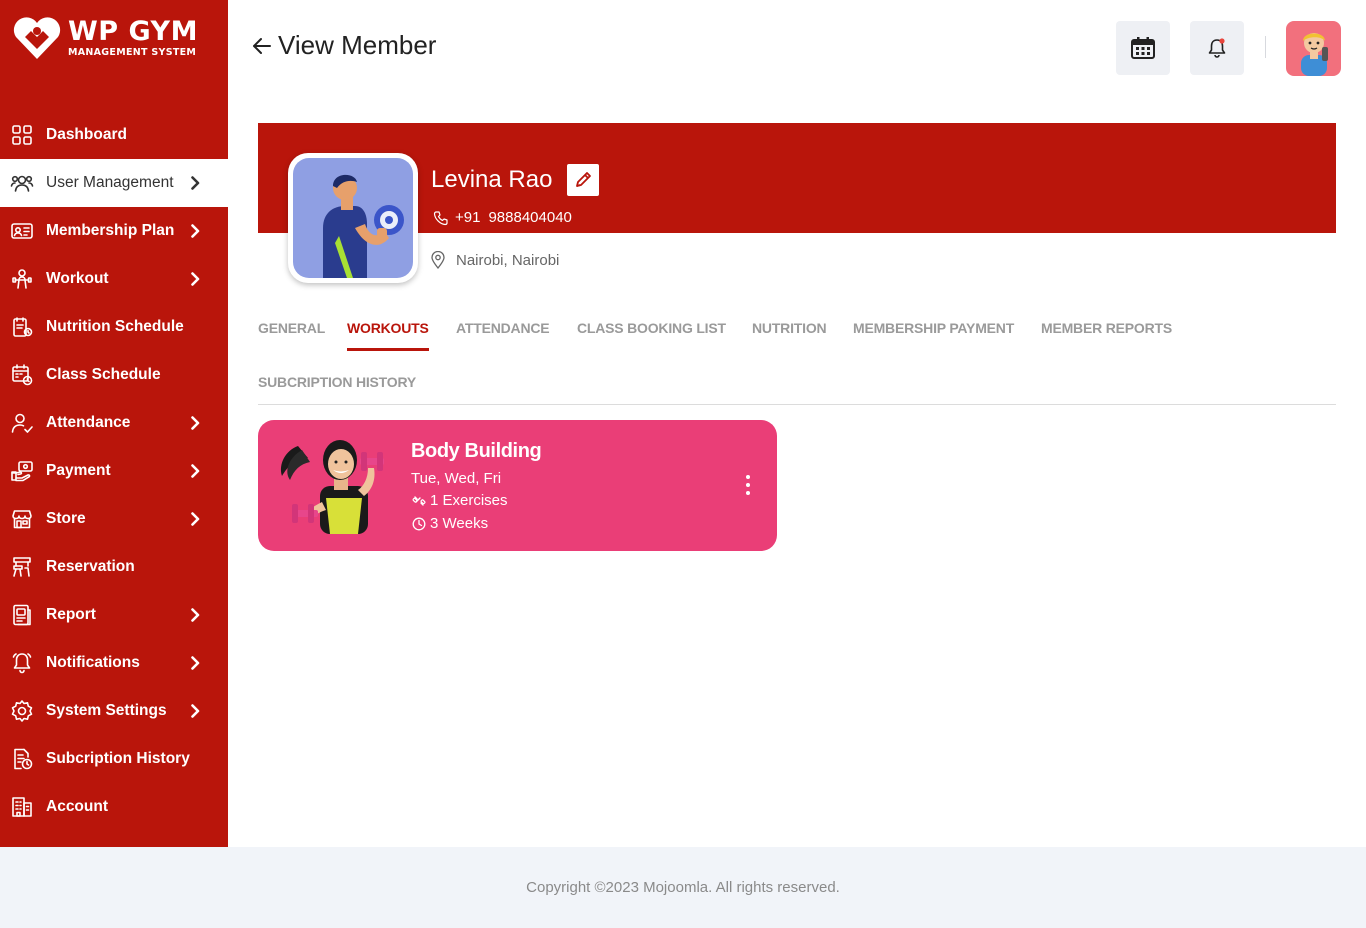 The width and height of the screenshot is (1366, 928). Describe the element at coordinates (262, 46) in the screenshot. I see `back-arrow-icon` at that location.